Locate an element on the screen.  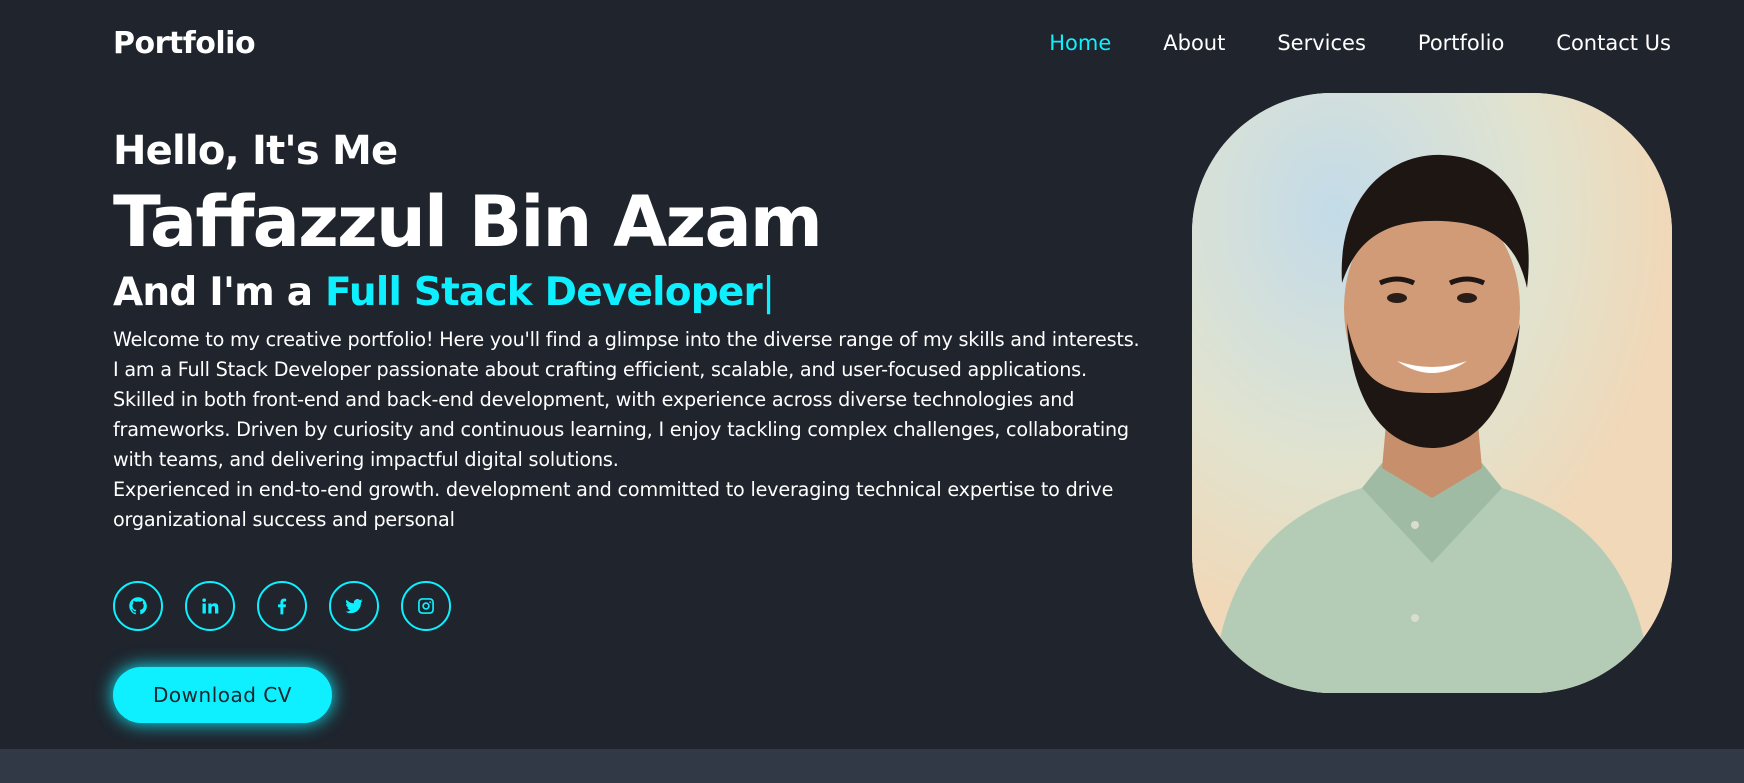
greeting: Hello, It's Me is located at coordinates (255, 151).